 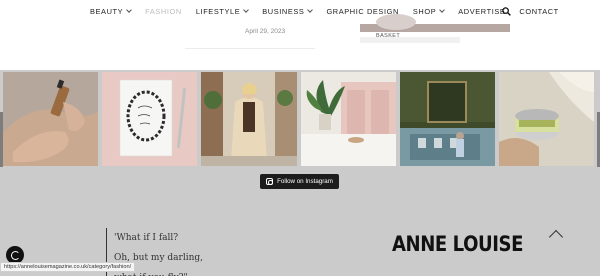 What do you see at coordinates (218, 11) in the screenshot?
I see `nav-item-label: LIFESTYLE` at bounding box center [218, 11].